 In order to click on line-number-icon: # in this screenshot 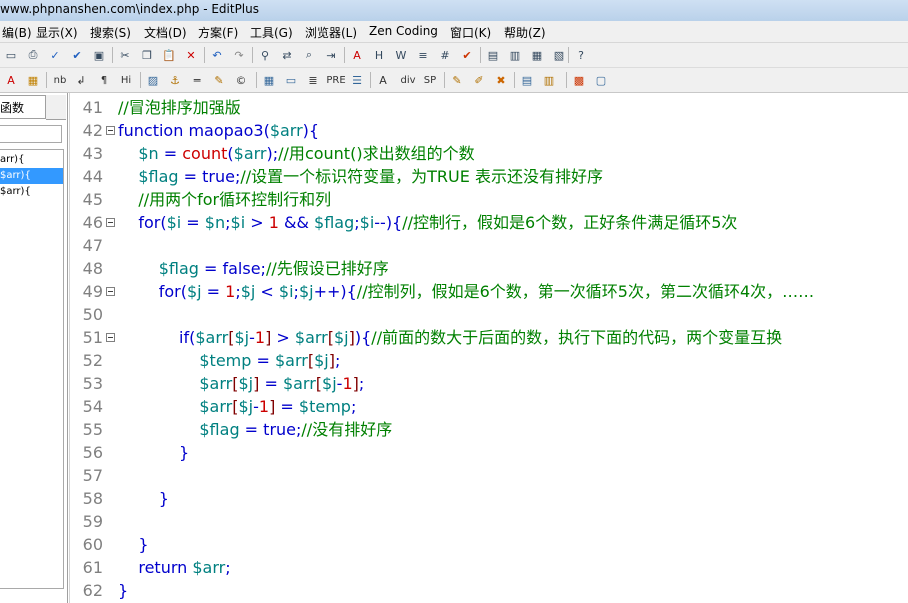, I will do `click(445, 55)`.